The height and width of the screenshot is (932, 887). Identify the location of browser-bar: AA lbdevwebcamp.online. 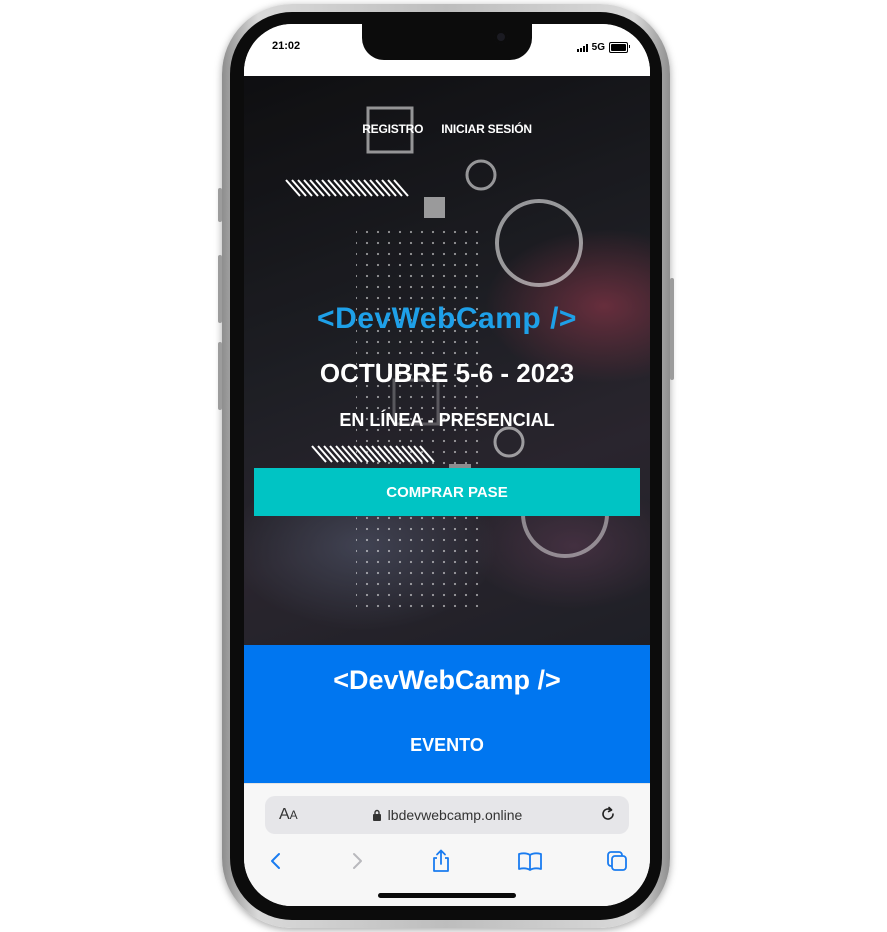
(447, 844).